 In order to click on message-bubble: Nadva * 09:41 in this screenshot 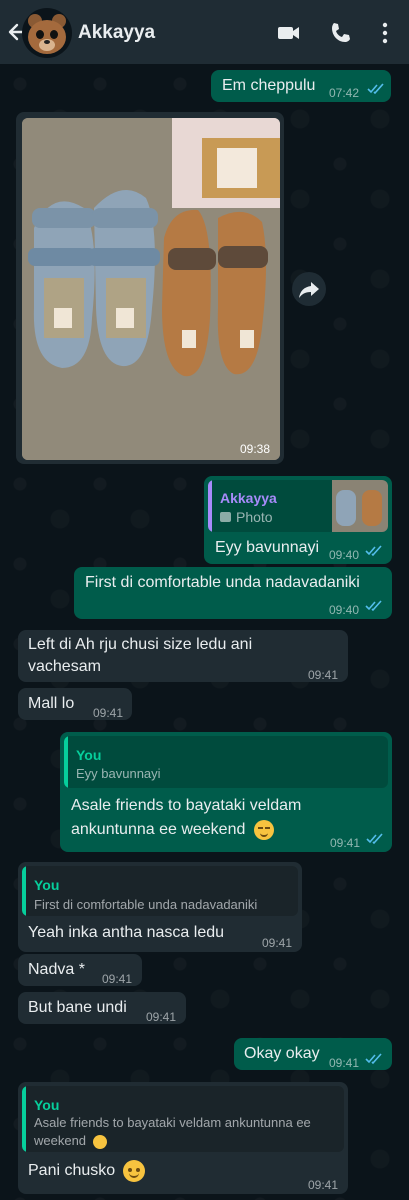, I will do `click(80, 970)`.